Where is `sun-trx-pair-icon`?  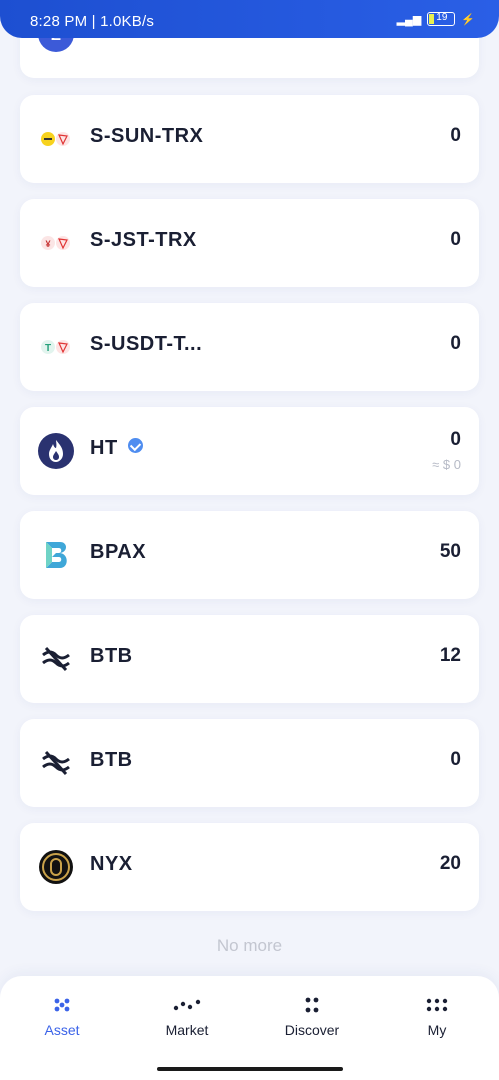 sun-trx-pair-icon is located at coordinates (55, 139).